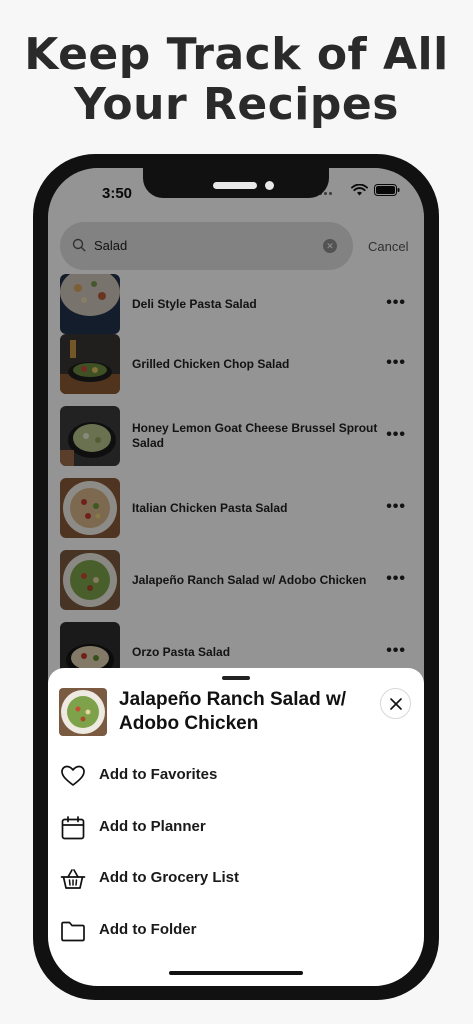 The width and height of the screenshot is (473, 1024). Describe the element at coordinates (236, 104) in the screenshot. I see `headline-line-2: Your Recipes` at that location.